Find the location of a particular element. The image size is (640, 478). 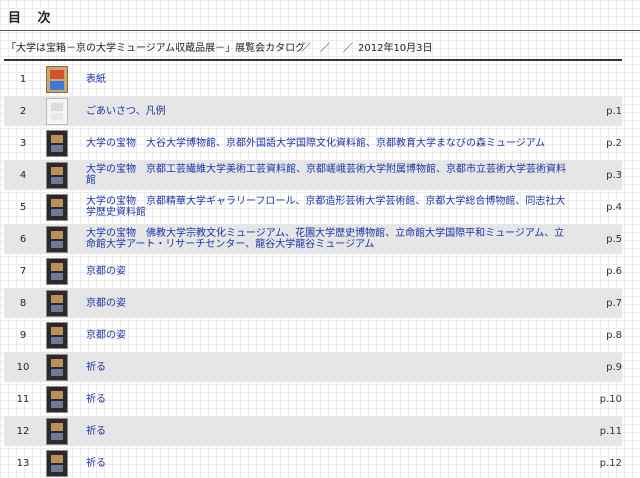

row-number: 6 is located at coordinates (23, 239).